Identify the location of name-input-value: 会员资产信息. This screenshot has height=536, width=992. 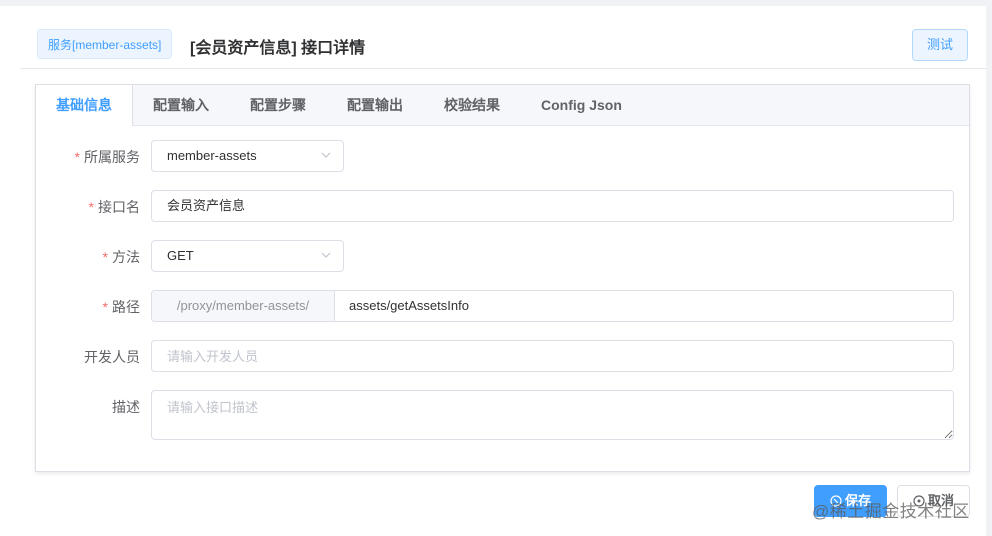
(206, 205).